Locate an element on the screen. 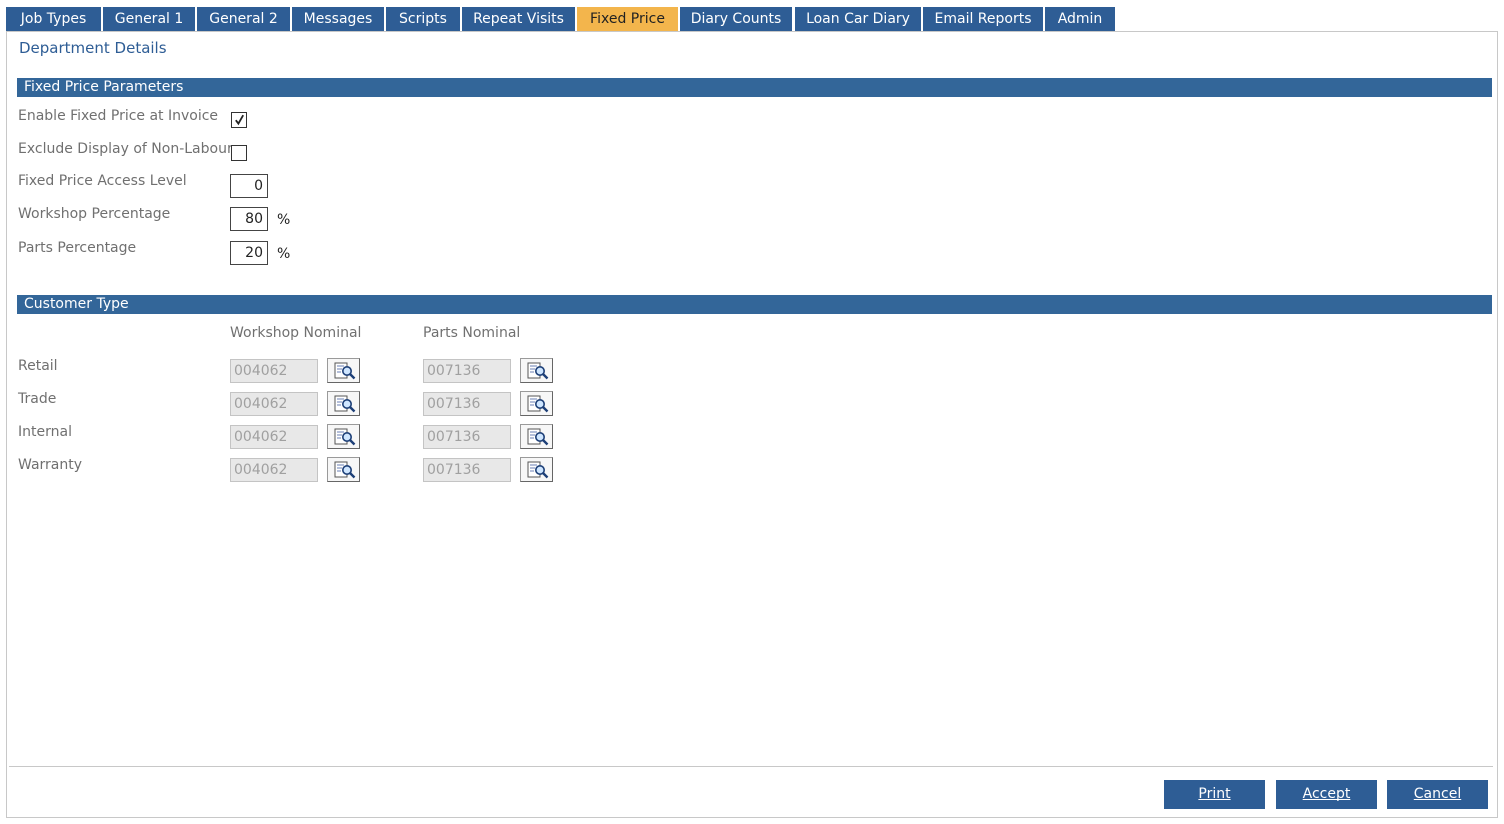 Image resolution: width=1504 pixels, height=824 pixels. tab-scripts: Scripts is located at coordinates (423, 19).